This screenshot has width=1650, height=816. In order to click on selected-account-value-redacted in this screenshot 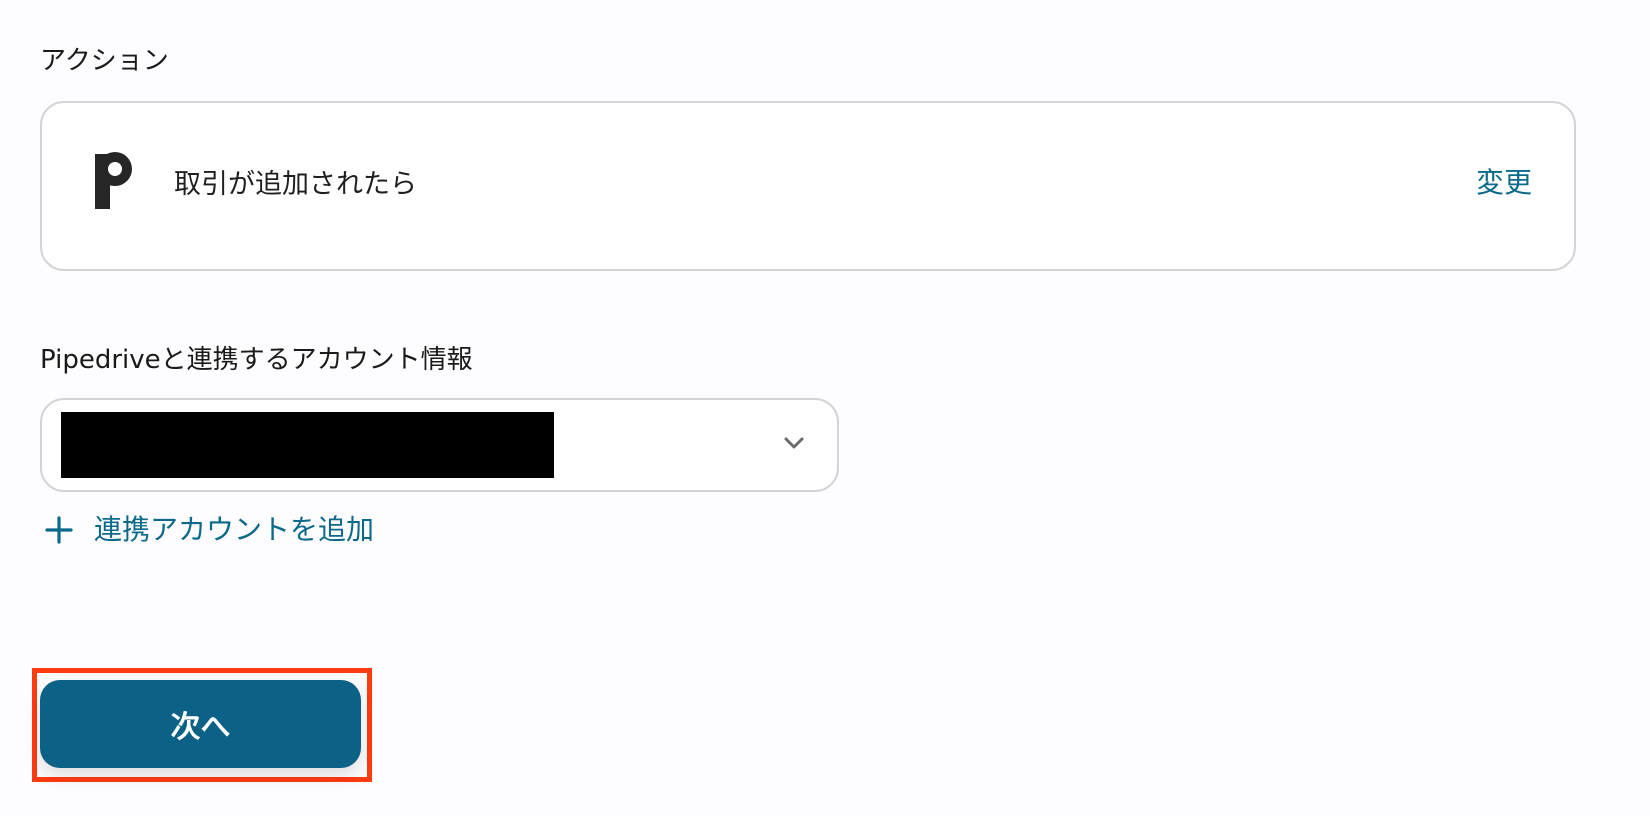, I will do `click(307, 445)`.